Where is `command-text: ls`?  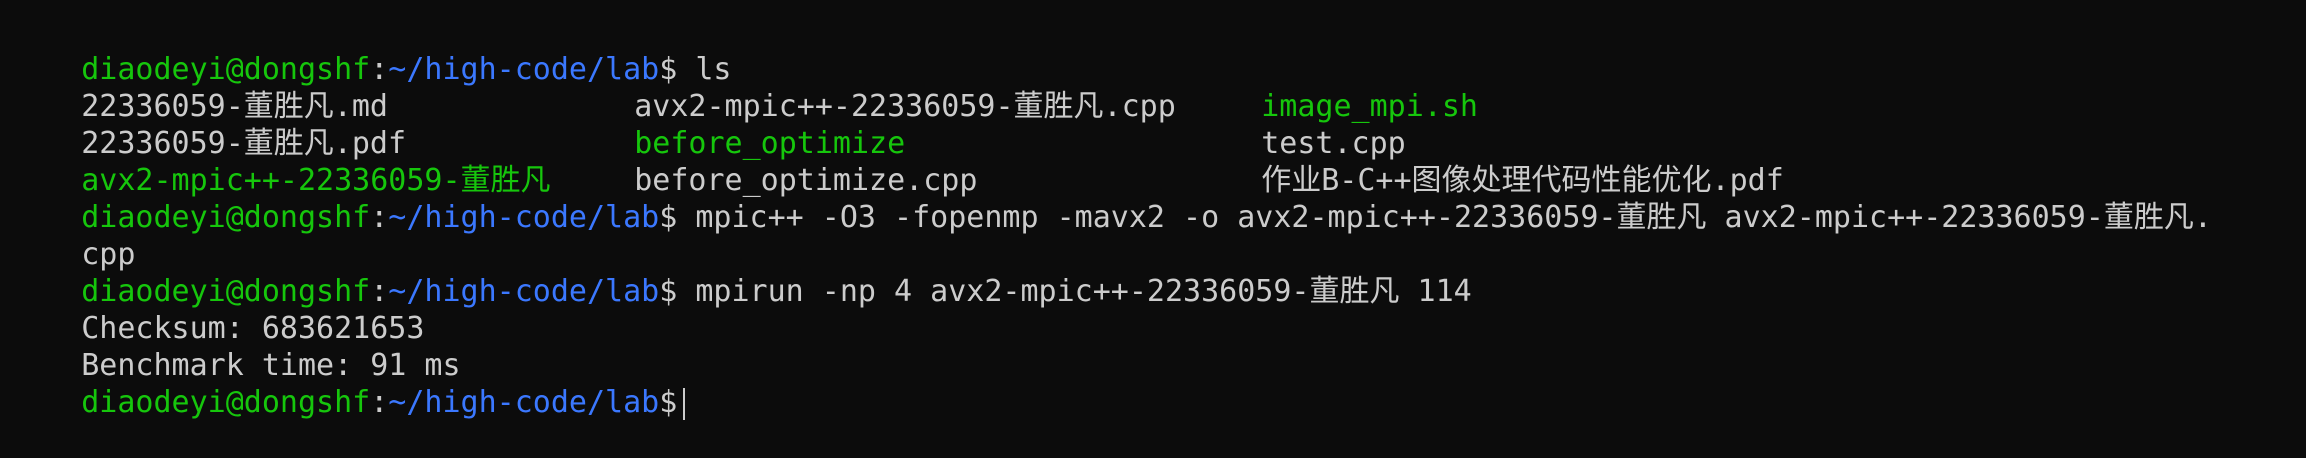 command-text: ls is located at coordinates (713, 69).